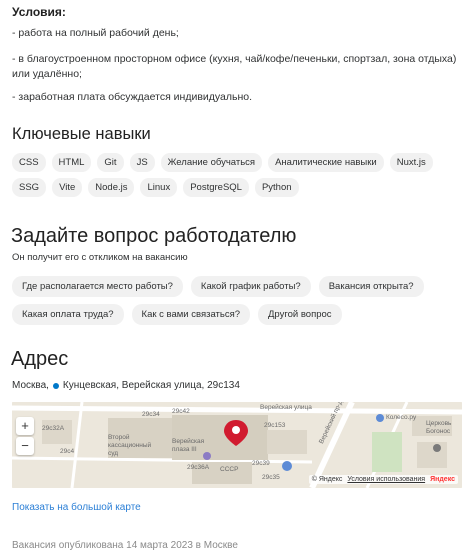 The width and height of the screenshot is (474, 559). I want to click on address-street: Кунцевская, Верейская улица, 29с134, so click(151, 385).